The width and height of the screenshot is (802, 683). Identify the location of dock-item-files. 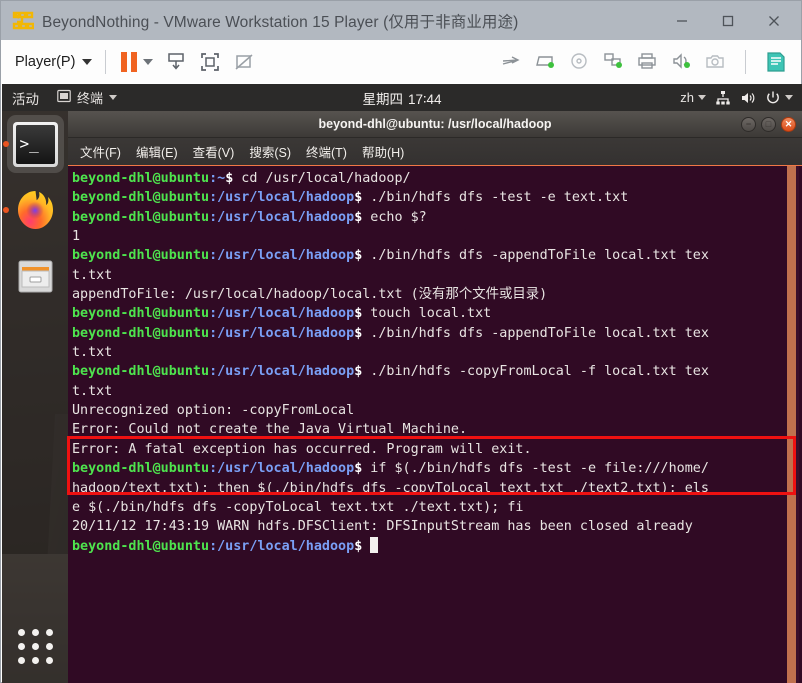
(35, 276).